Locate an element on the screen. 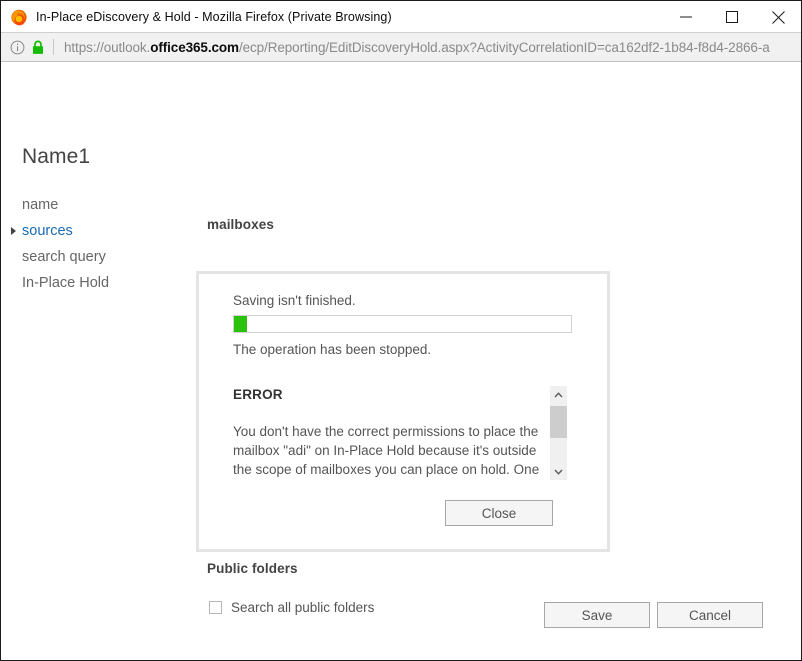 The height and width of the screenshot is (661, 802). progress-bar-fill is located at coordinates (241, 324).